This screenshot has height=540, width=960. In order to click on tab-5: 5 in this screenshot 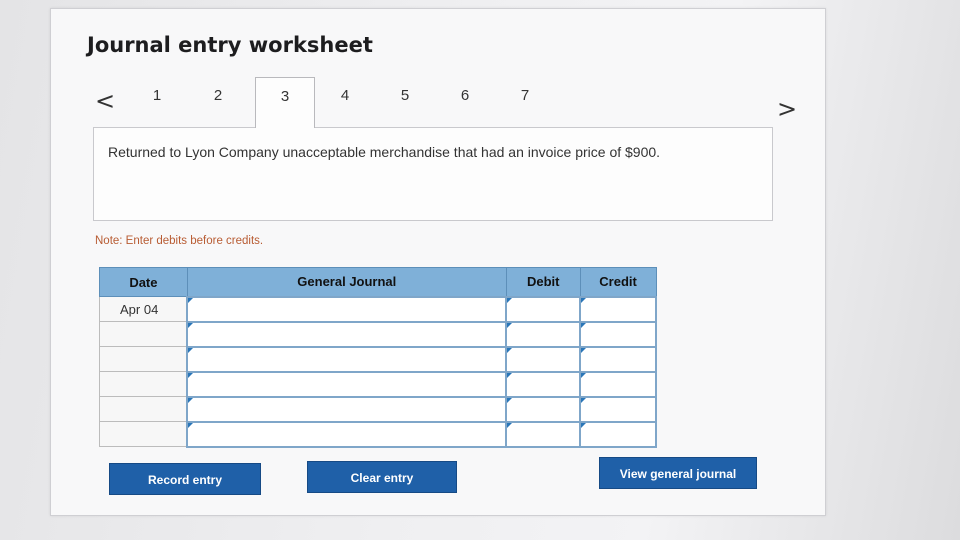, I will do `click(405, 102)`.